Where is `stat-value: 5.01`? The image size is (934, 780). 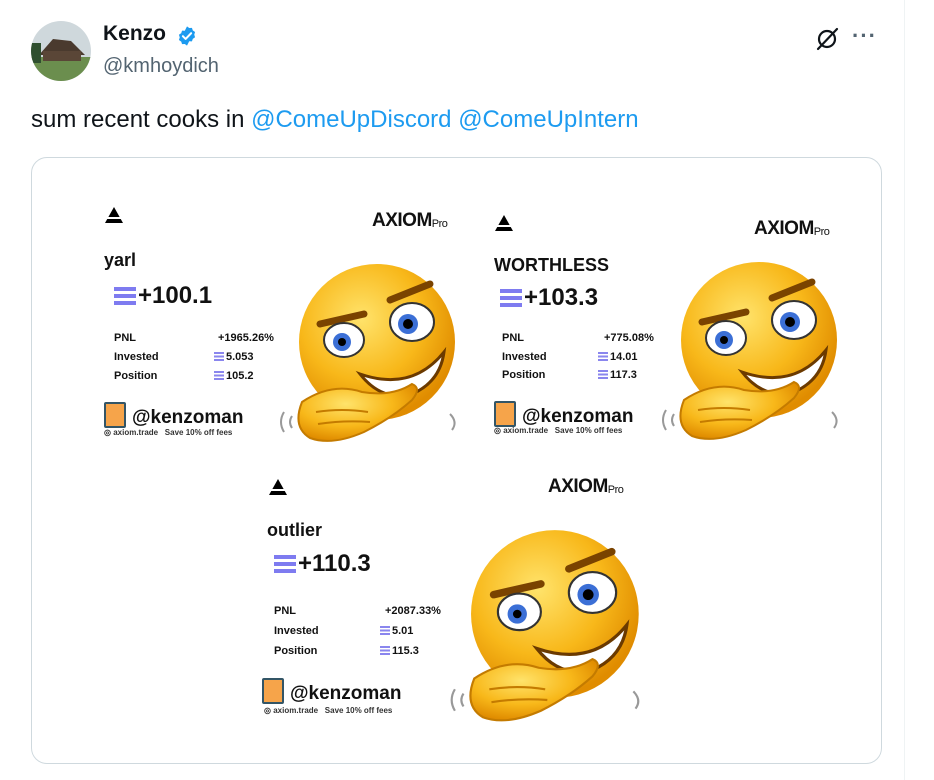
stat-value: 5.01 is located at coordinates (396, 631).